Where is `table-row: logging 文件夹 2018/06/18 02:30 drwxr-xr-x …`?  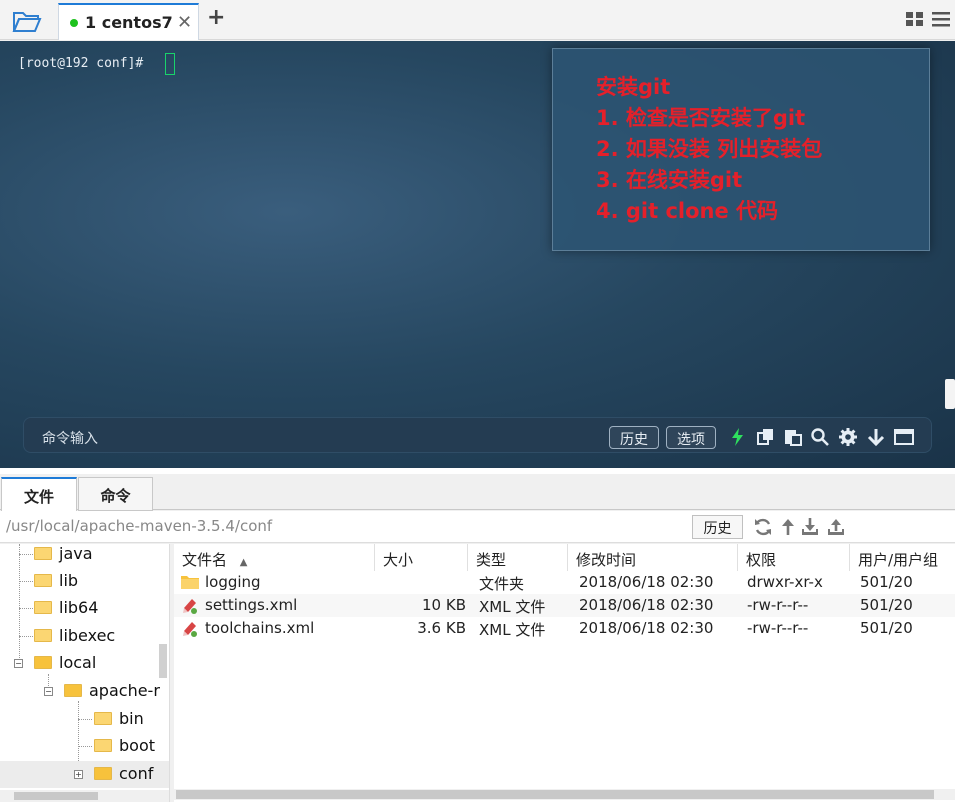
table-row: logging 文件夹 2018/06/18 02:30 drwxr-xr-x … is located at coordinates (564, 582).